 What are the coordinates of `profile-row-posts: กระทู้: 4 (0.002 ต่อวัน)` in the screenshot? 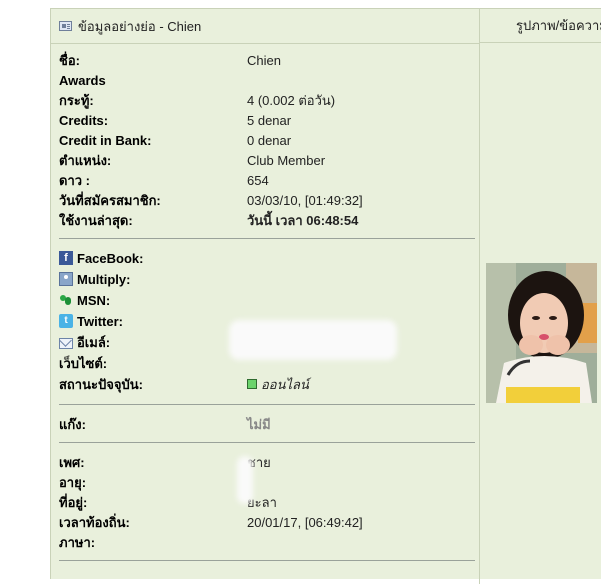 It's located at (197, 100).